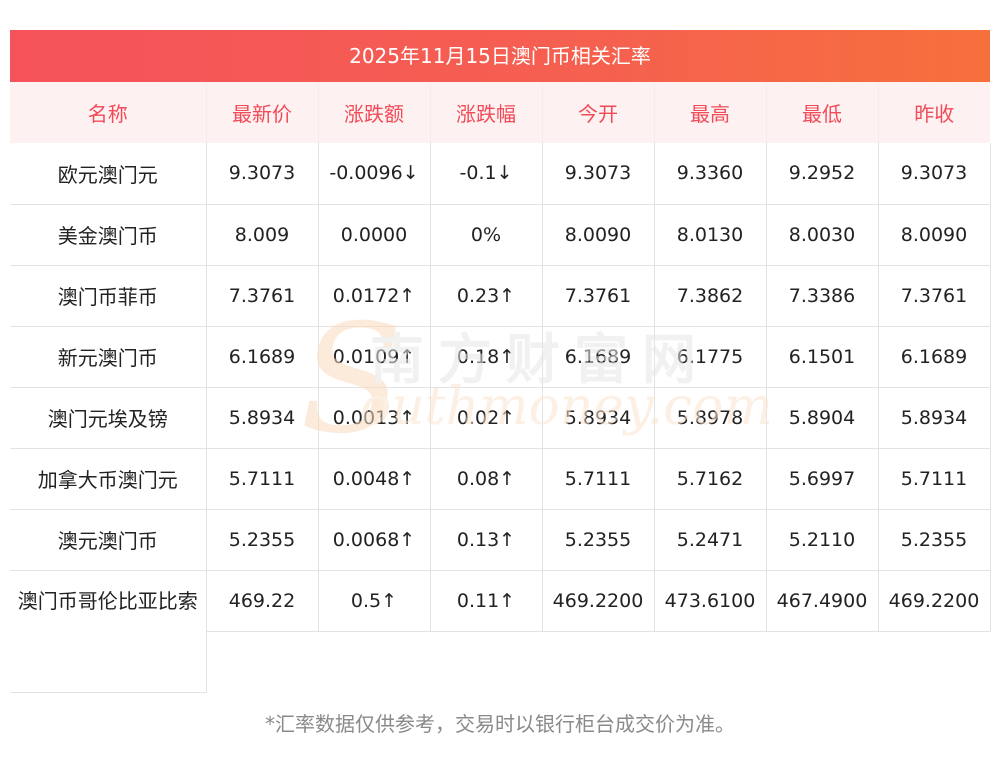 The width and height of the screenshot is (1000, 757). What do you see at coordinates (710, 601) in the screenshot?
I see `high-price: 473.6100` at bounding box center [710, 601].